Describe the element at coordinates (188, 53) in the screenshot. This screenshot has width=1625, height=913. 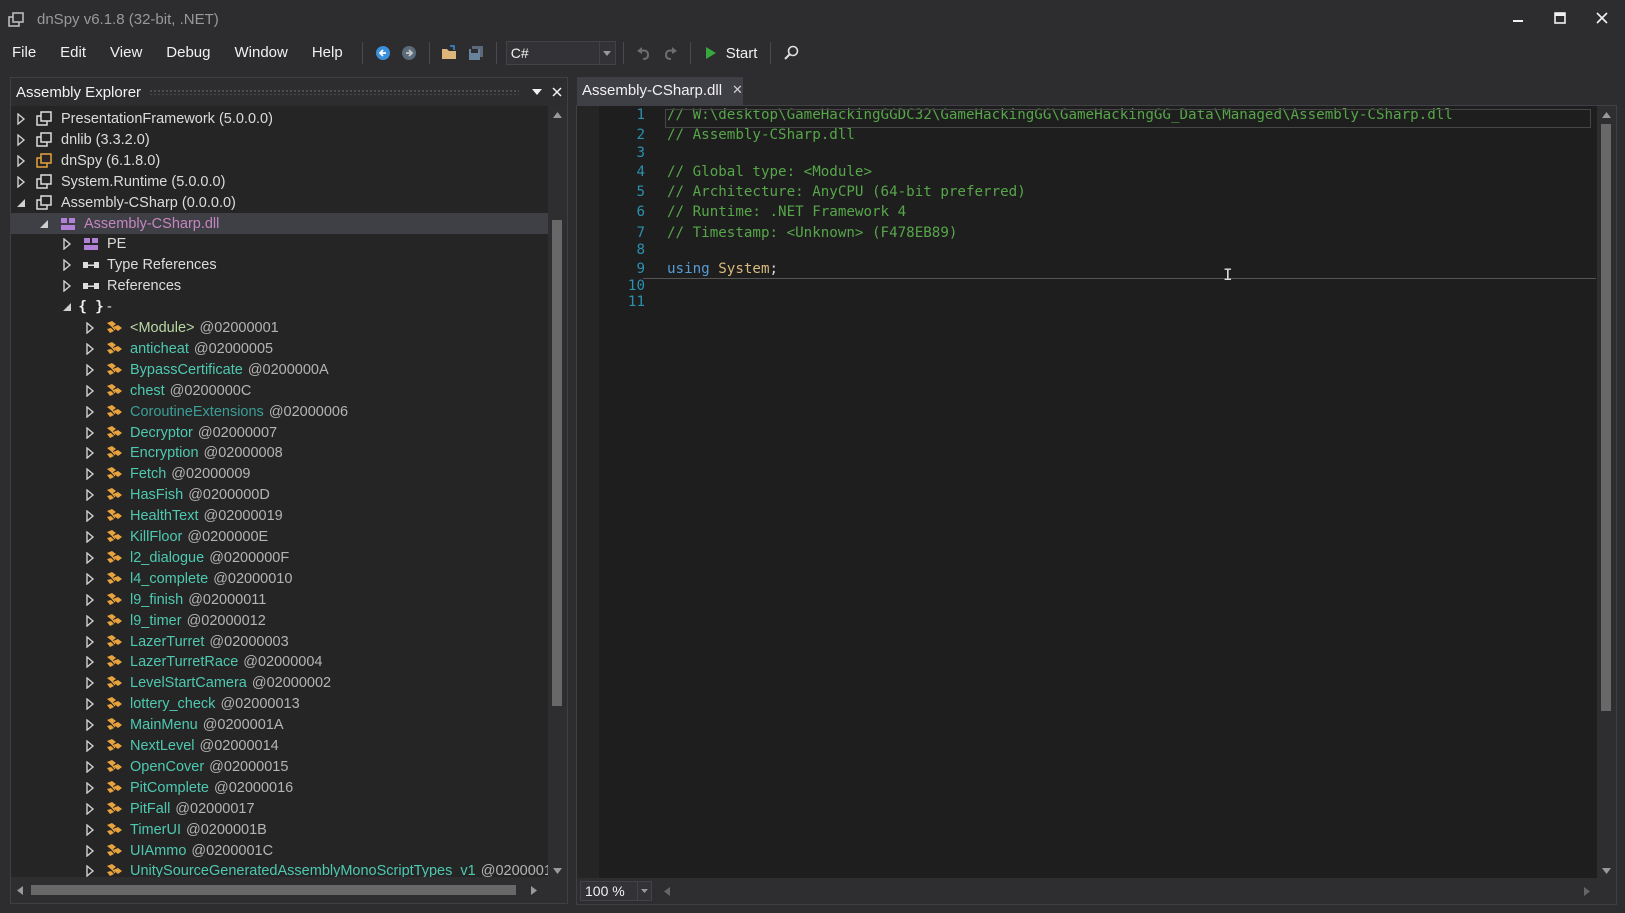
I see `menu-debug: Debug` at that location.